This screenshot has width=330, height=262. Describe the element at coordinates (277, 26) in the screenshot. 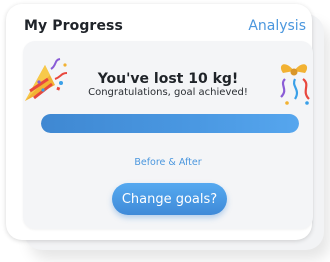

I see `analysis-link: Analysis` at that location.